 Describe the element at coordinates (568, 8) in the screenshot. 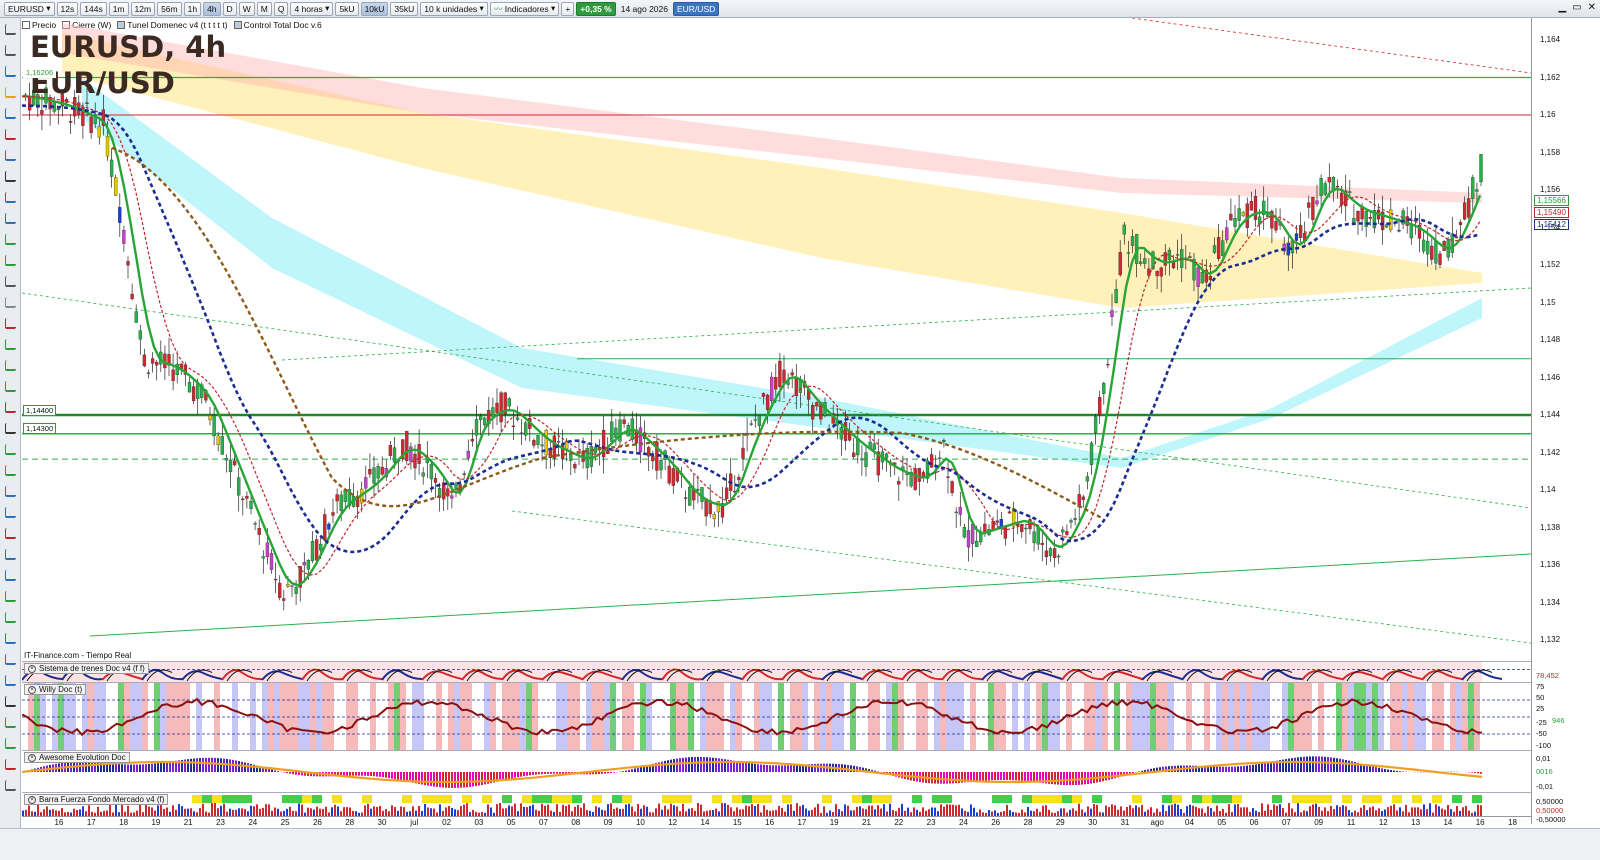

I see `compare-button: +` at that location.